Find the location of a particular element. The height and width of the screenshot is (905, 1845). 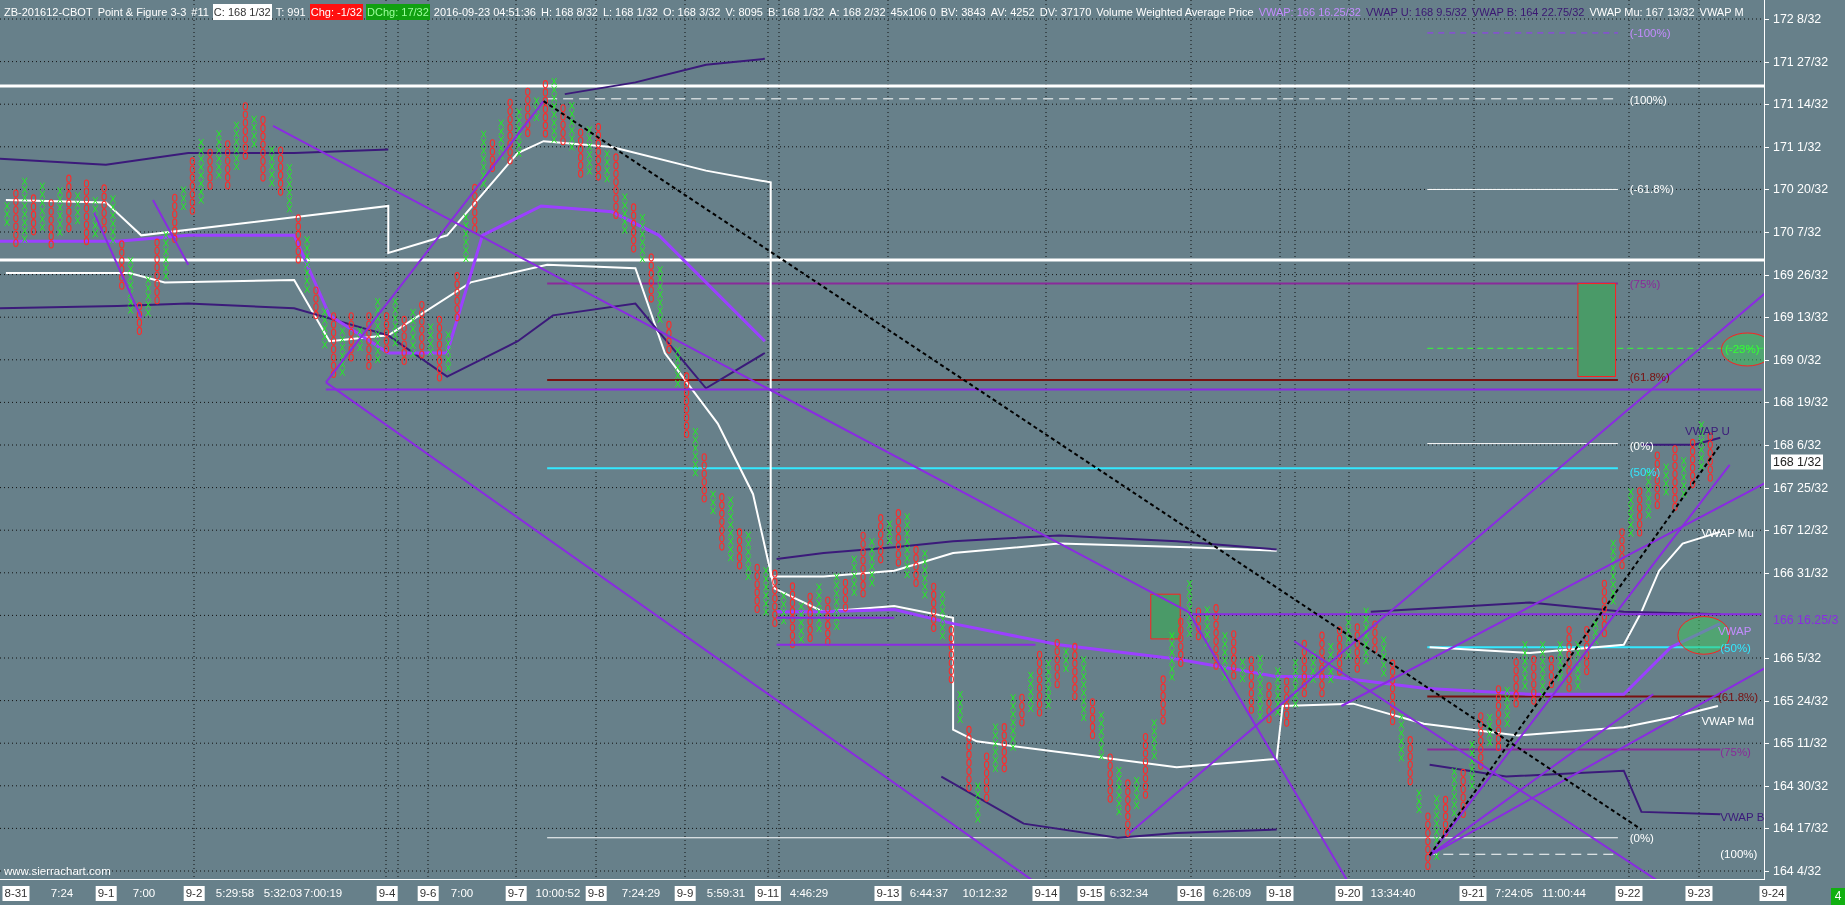

chart-info-text: H: 168 8/32 is located at coordinates (569, 12).